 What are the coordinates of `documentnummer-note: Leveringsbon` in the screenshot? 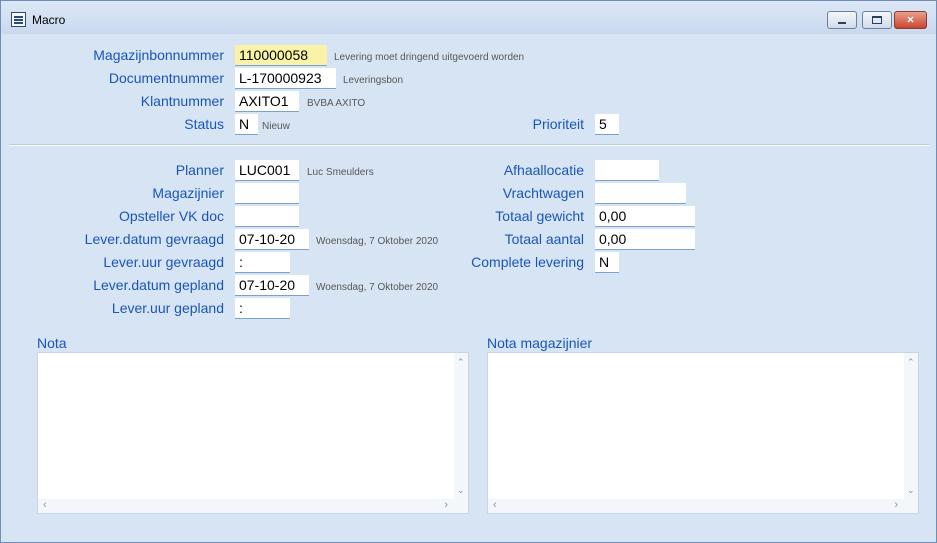 It's located at (373, 80).